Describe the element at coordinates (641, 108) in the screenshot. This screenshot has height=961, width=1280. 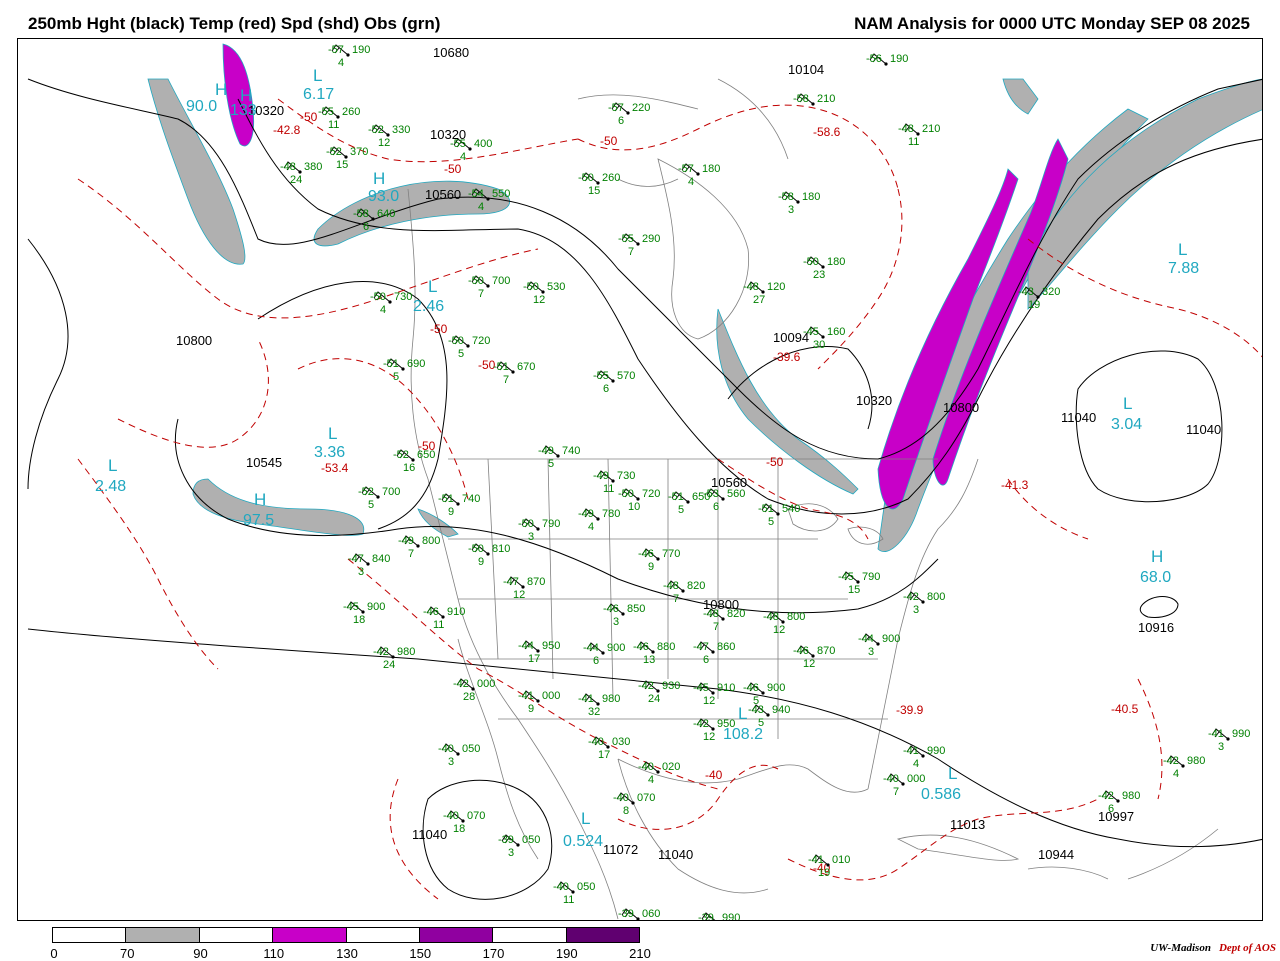
I see `obs-height: 220` at that location.